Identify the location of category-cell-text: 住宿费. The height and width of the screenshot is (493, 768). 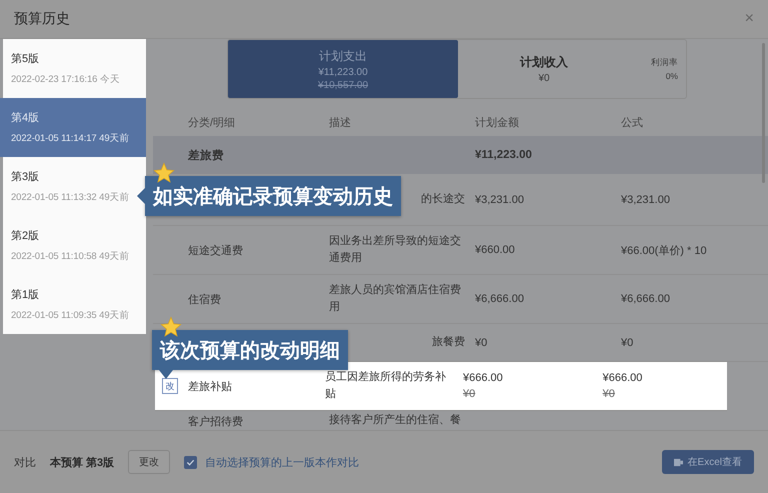
(204, 299).